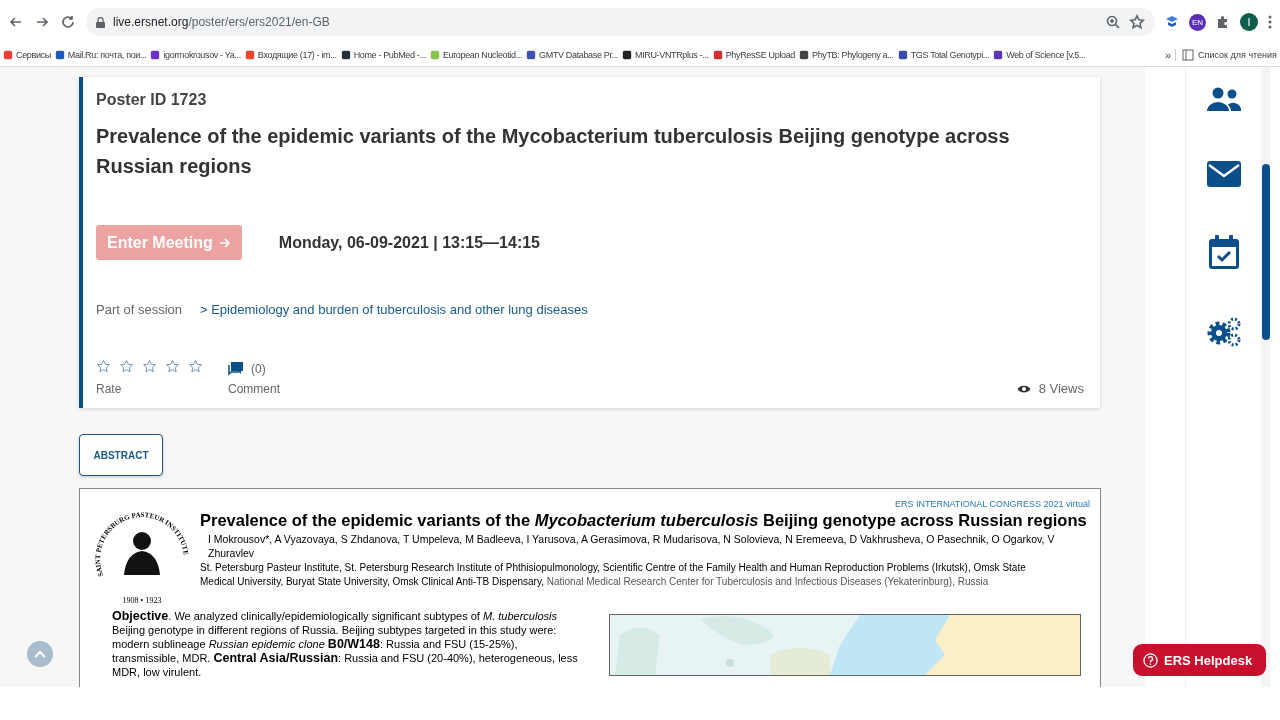 The width and height of the screenshot is (1280, 720). What do you see at coordinates (1270, 22) in the screenshot?
I see `menu-icon` at bounding box center [1270, 22].